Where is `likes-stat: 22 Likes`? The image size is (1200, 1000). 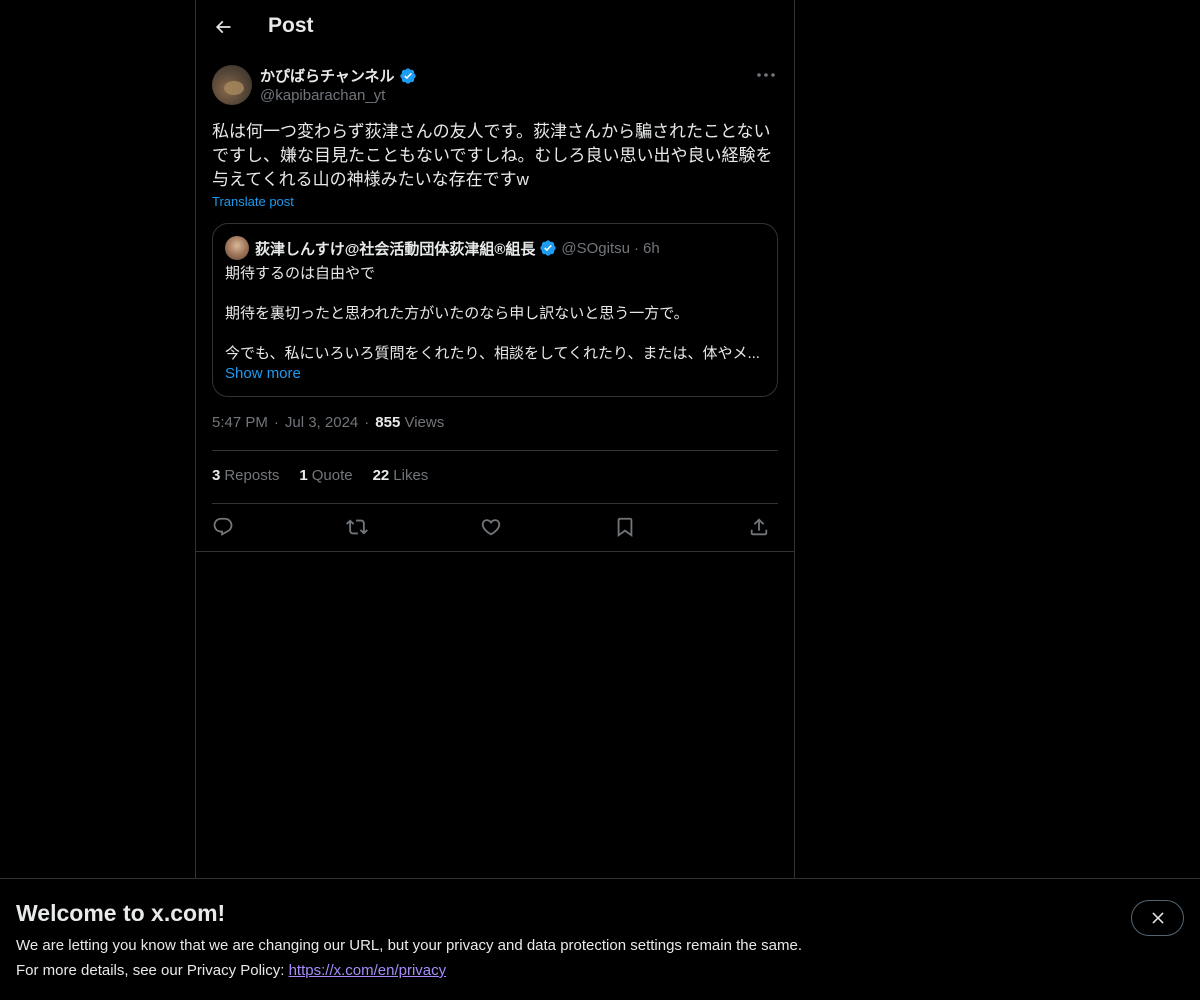
likes-stat: 22 Likes is located at coordinates (401, 475).